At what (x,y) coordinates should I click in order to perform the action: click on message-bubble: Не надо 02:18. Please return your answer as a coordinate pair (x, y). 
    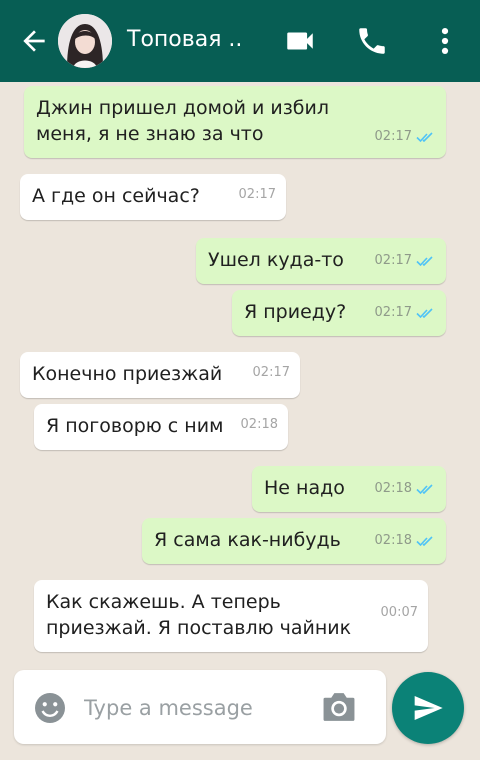
    Looking at the image, I should click on (349, 489).